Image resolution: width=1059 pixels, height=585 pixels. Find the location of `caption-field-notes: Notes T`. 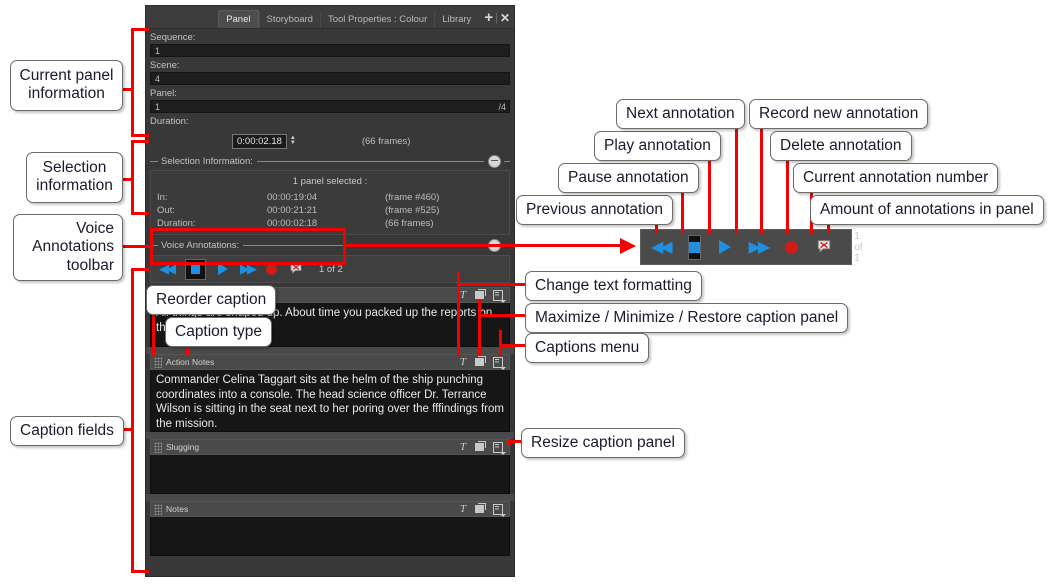

caption-field-notes: Notes T is located at coordinates (330, 528).